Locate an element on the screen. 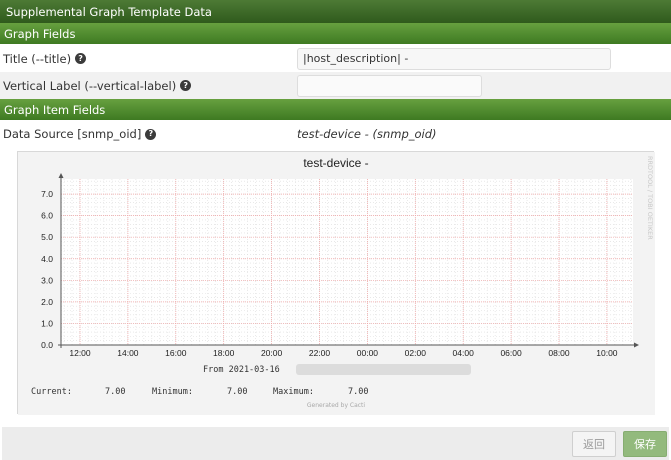 The width and height of the screenshot is (671, 460). page-title: Supplemental Graph Template Data is located at coordinates (109, 12).